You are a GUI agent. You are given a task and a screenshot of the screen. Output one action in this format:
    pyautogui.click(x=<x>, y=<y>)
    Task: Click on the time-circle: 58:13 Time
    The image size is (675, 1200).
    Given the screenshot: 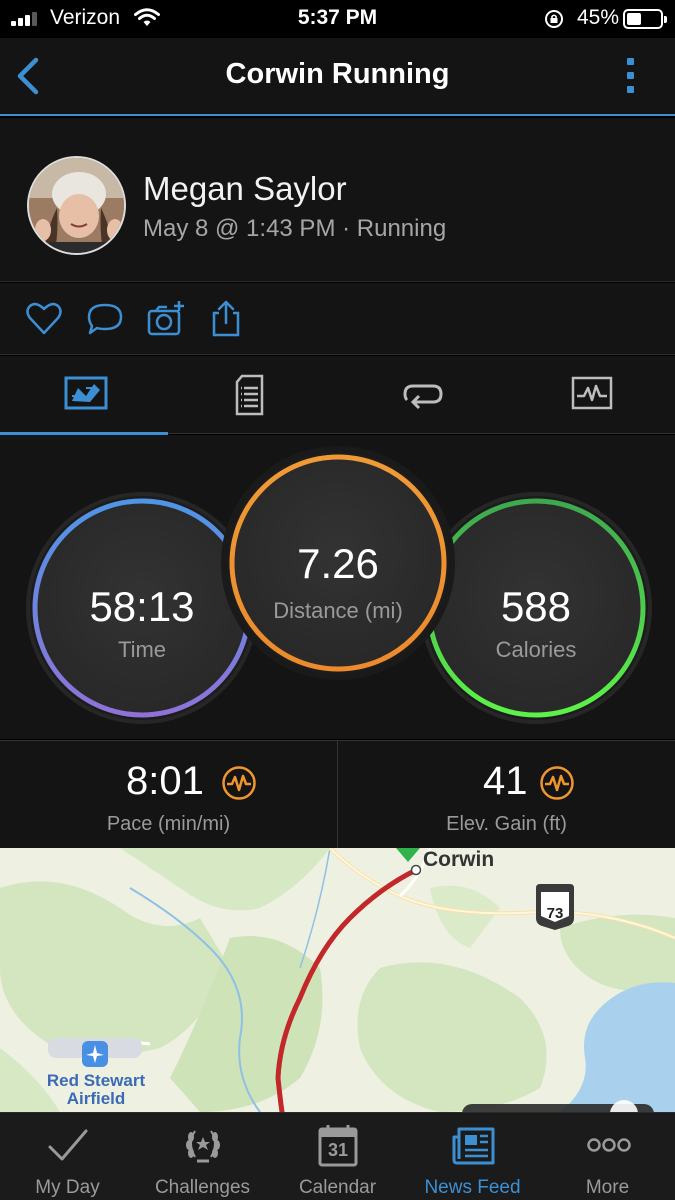 What is the action you would take?
    pyautogui.click(x=142, y=608)
    